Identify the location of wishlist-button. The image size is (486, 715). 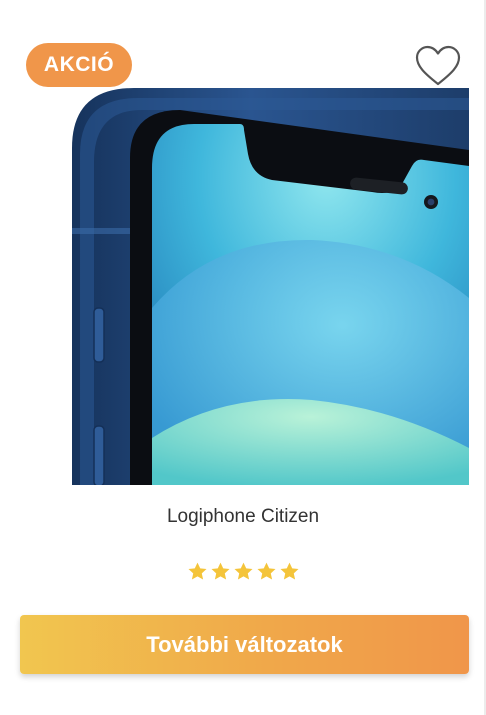
(438, 66).